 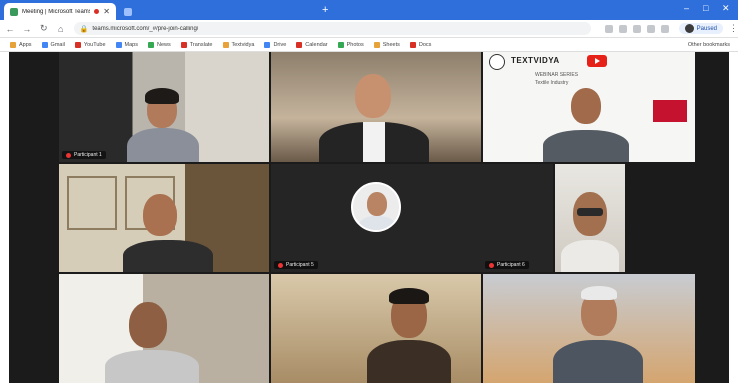 What do you see at coordinates (709, 45) in the screenshot?
I see `other-bookmarks: Other bookmarks` at bounding box center [709, 45].